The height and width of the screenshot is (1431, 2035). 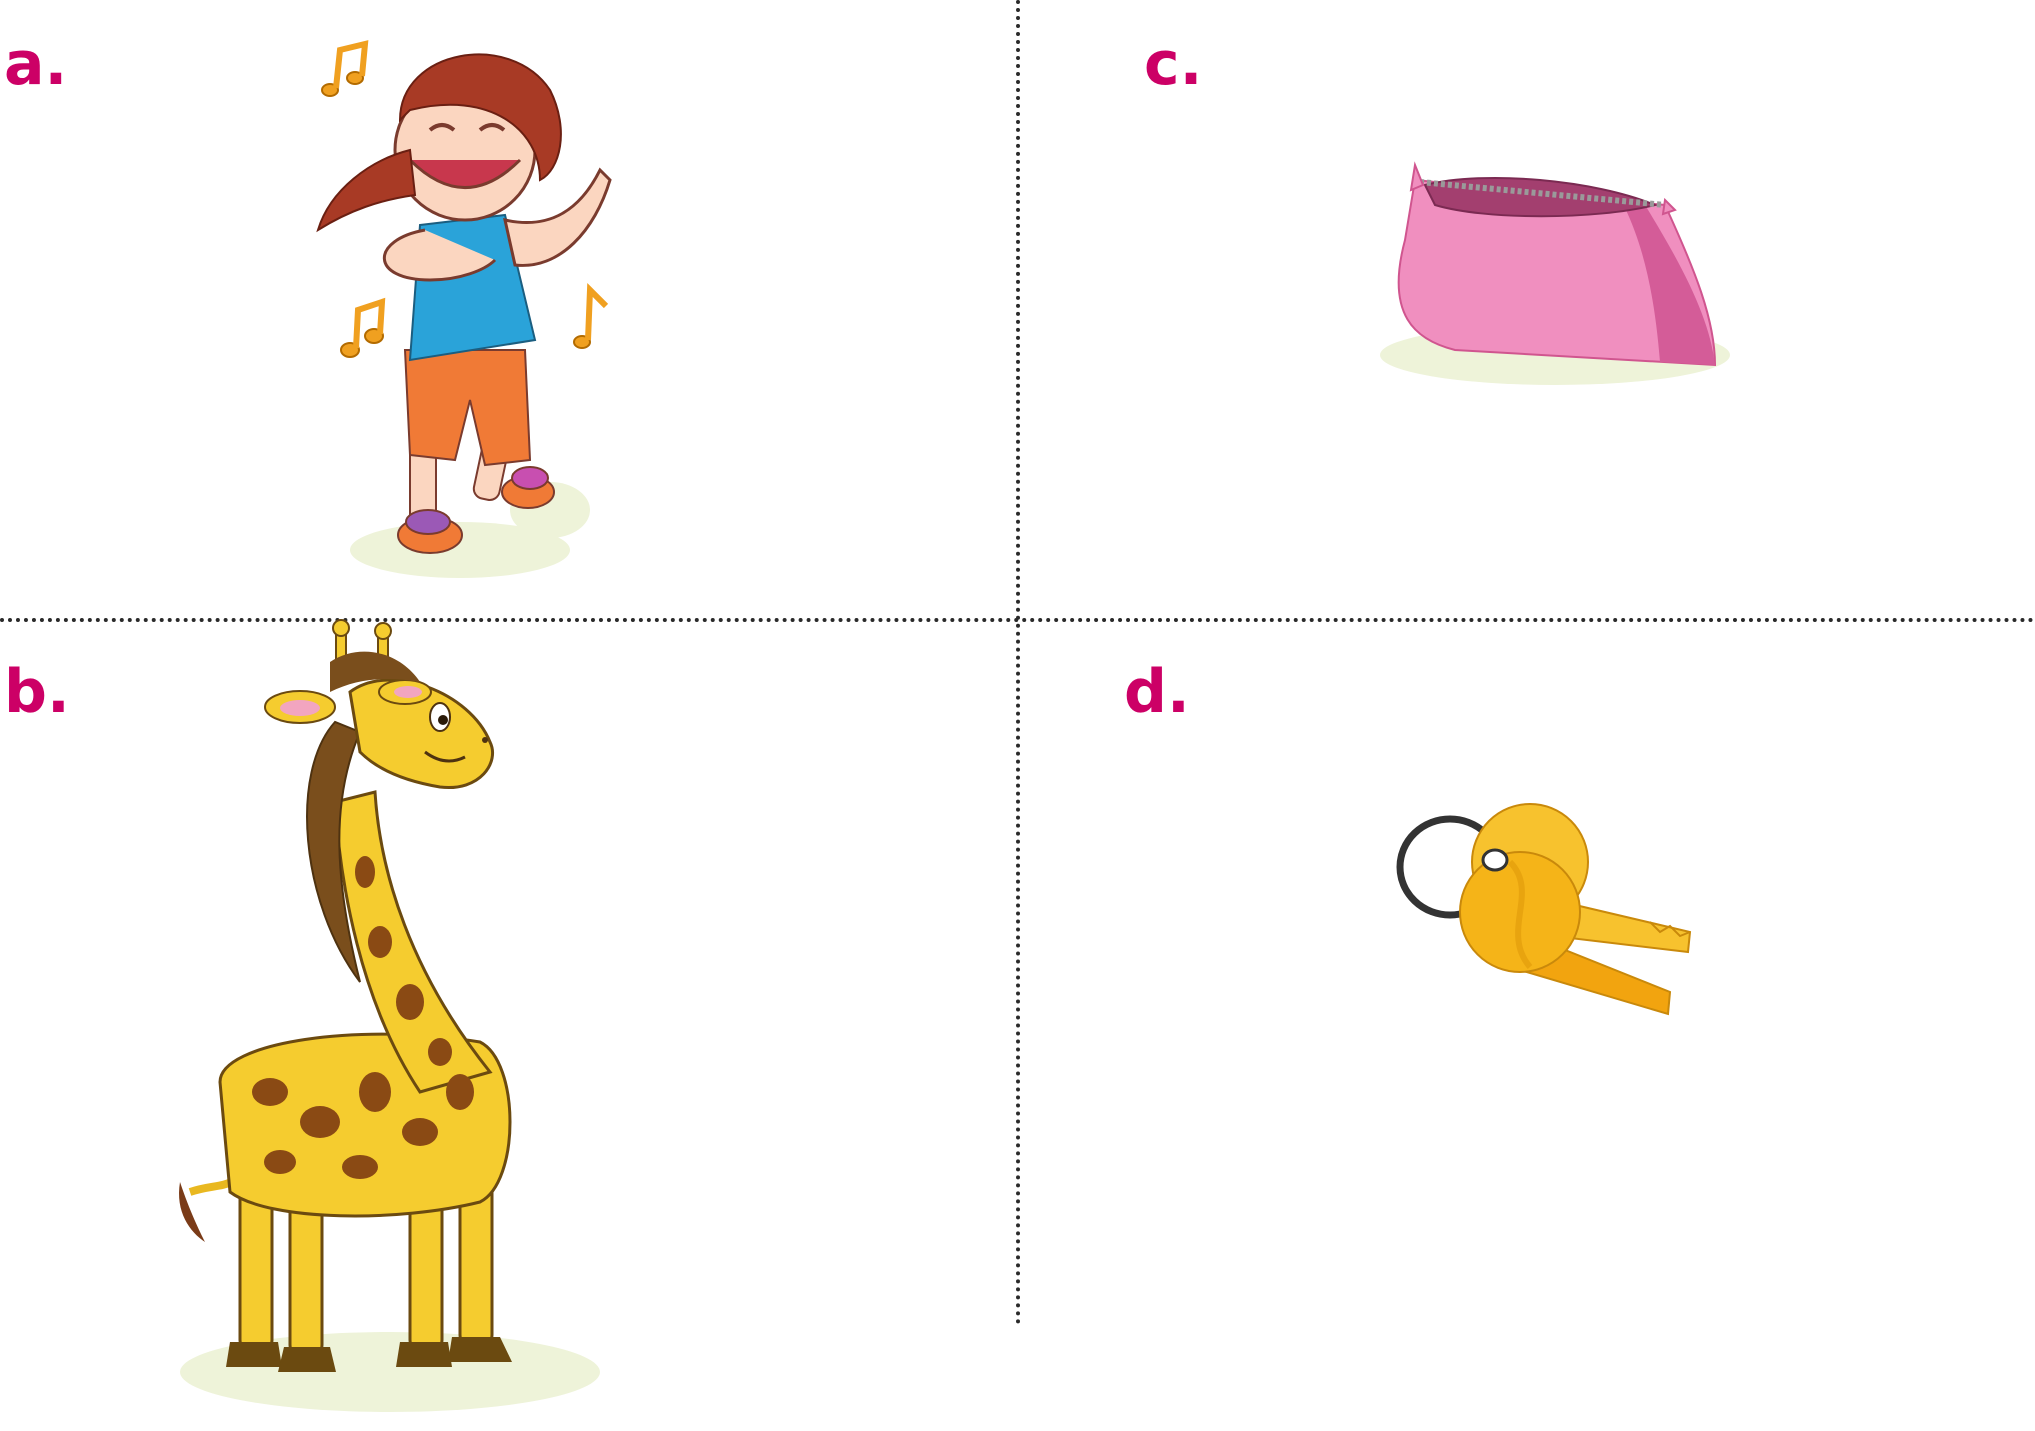 What do you see at coordinates (1555, 273) in the screenshot?
I see `pencil-case-illustration` at bounding box center [1555, 273].